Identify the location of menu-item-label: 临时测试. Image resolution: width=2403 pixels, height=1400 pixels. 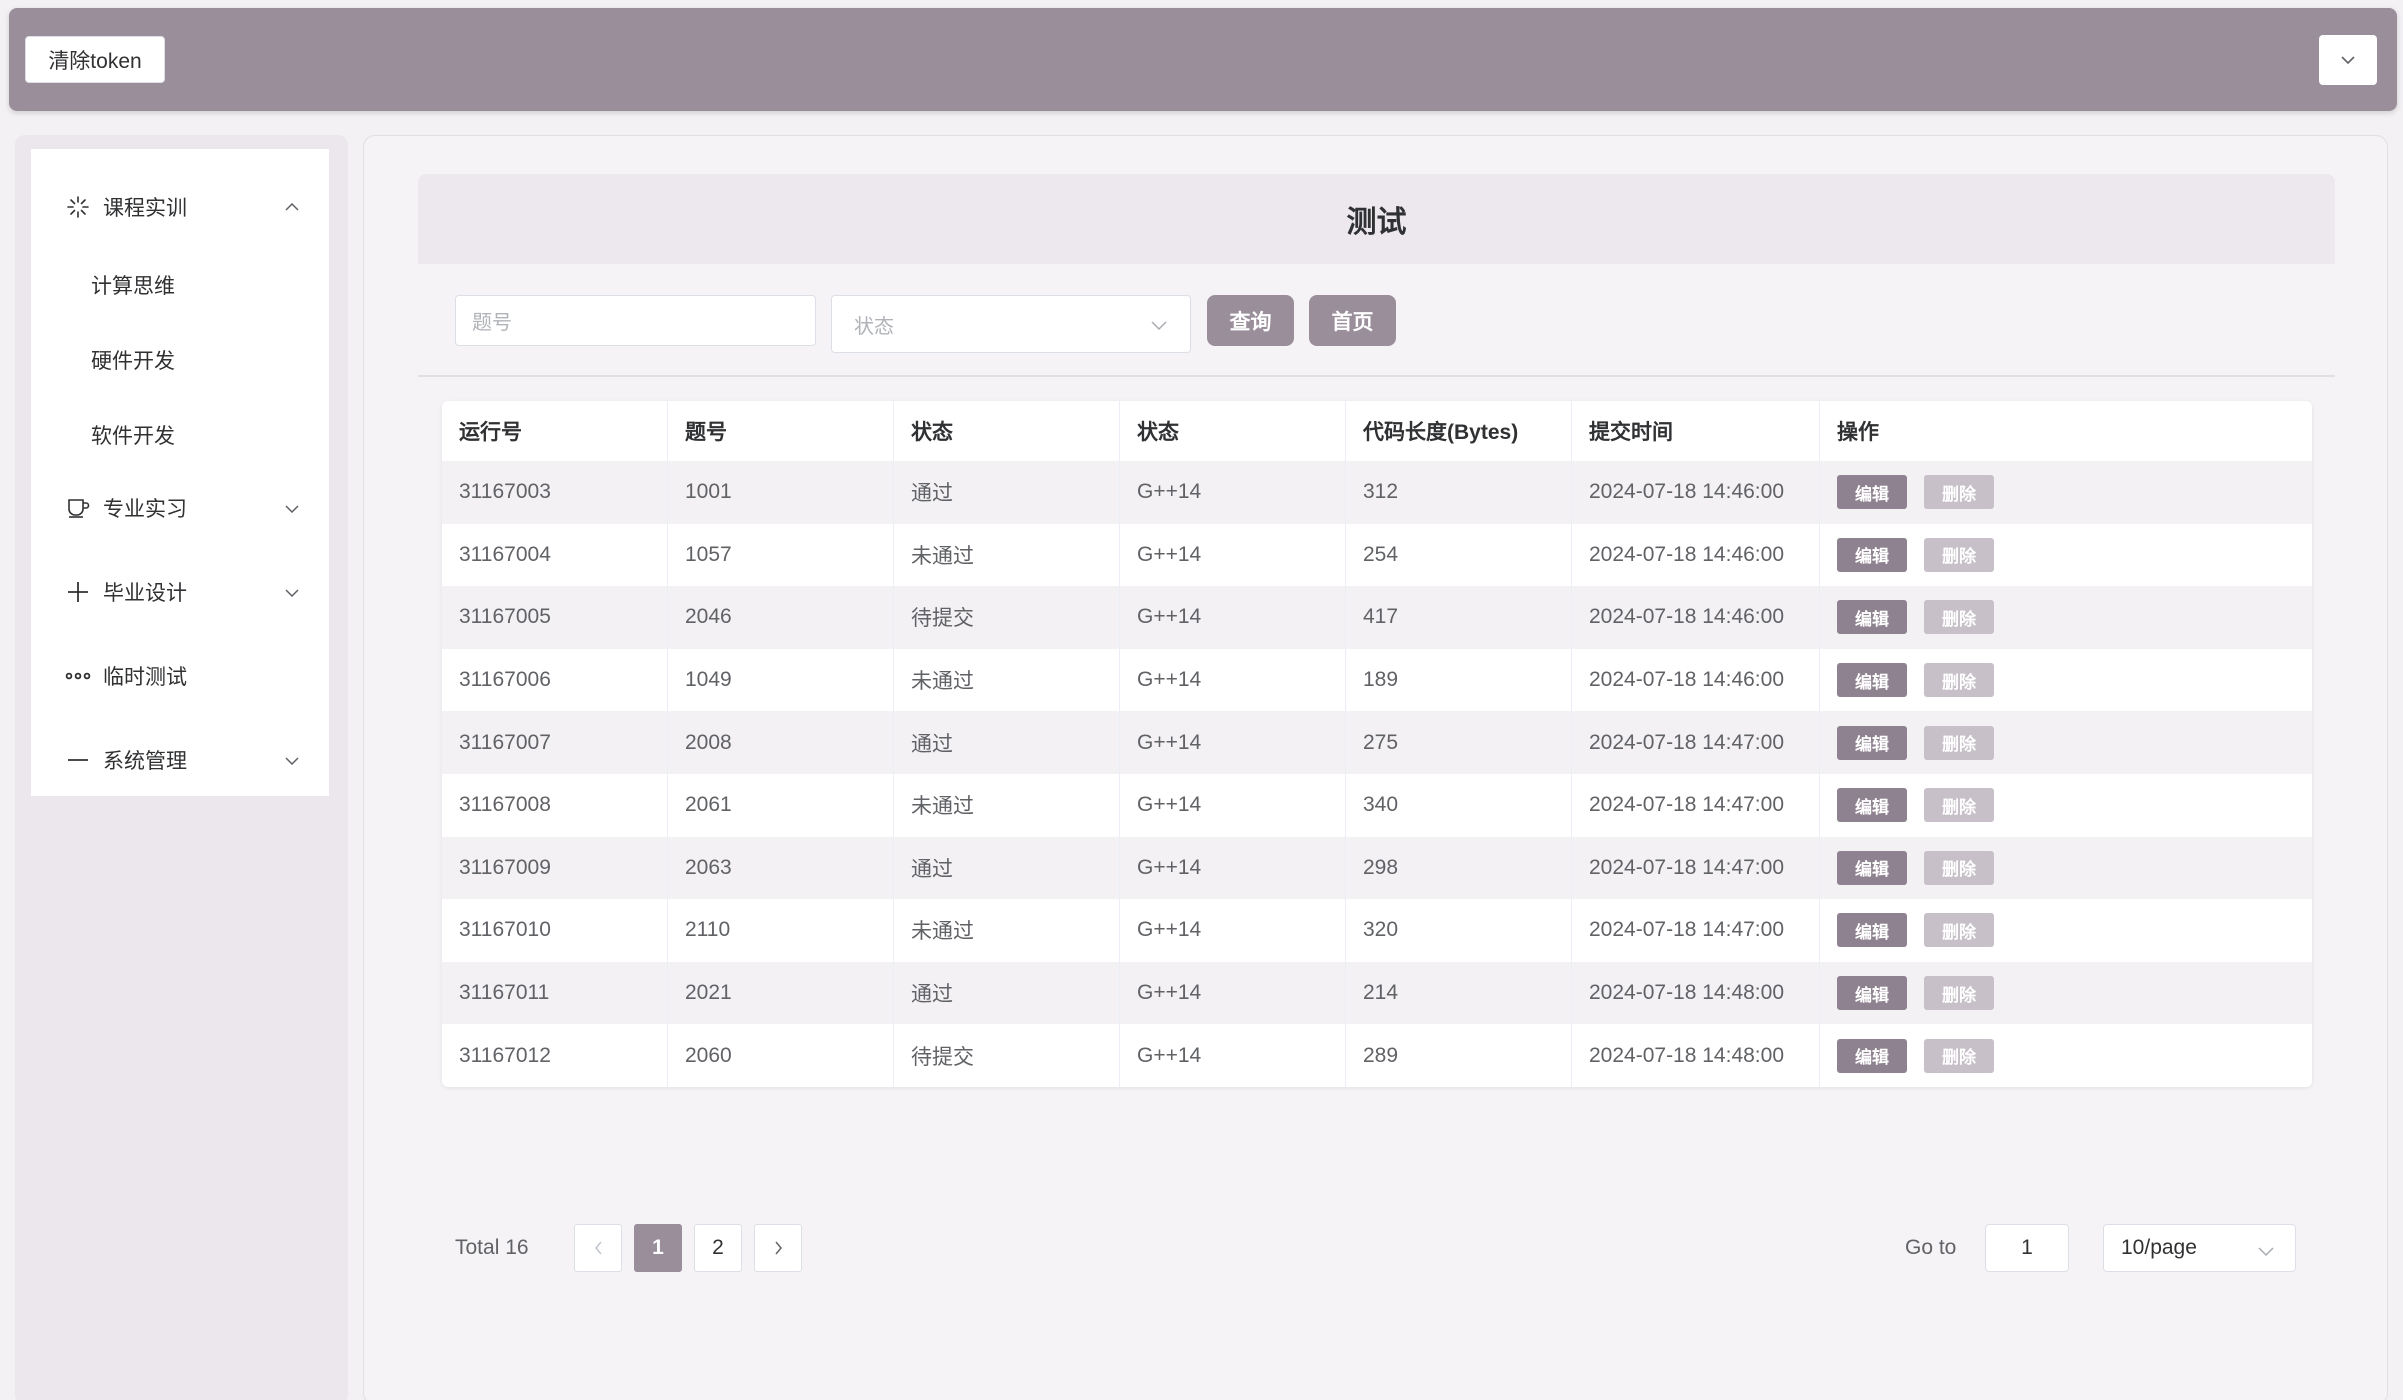
(145, 677).